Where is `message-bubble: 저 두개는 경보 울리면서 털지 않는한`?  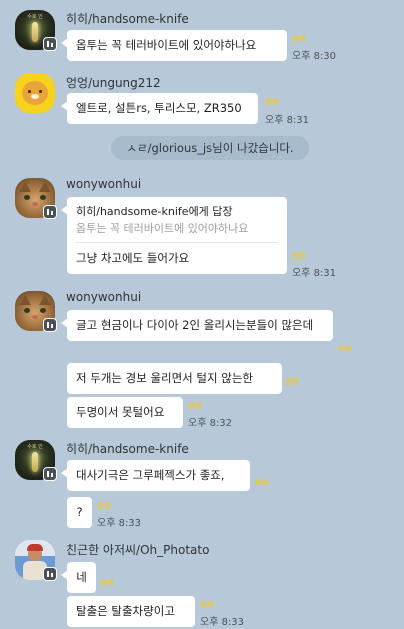 message-bubble: 저 두개는 경보 울리면서 털지 않는한 is located at coordinates (174, 378).